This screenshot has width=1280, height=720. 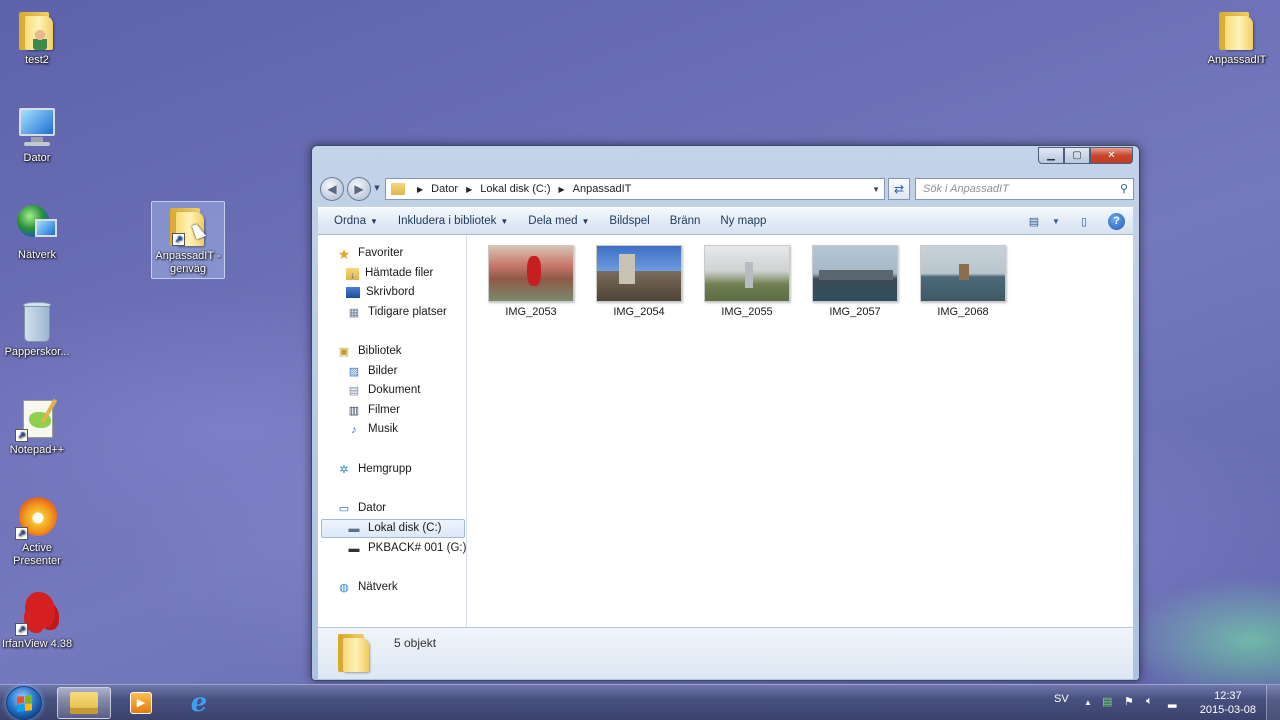 What do you see at coordinates (380, 292) in the screenshot?
I see `nav-item-skrivbord: Skrivbord` at bounding box center [380, 292].